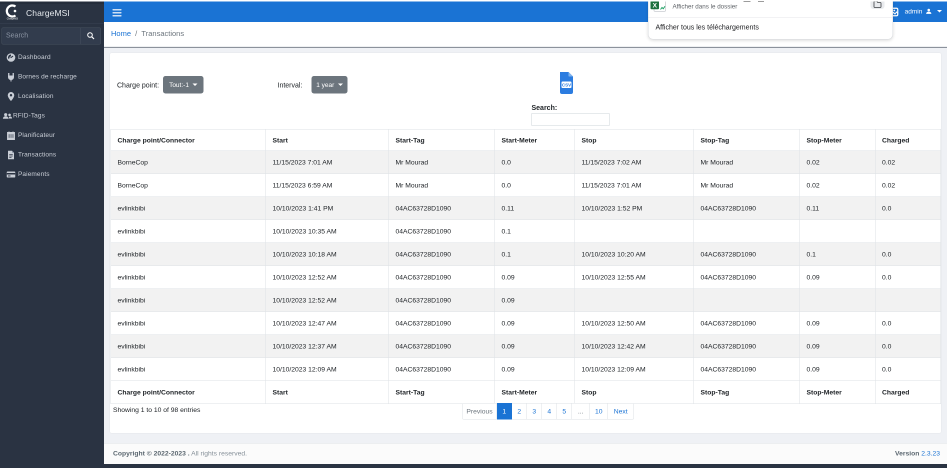 The height and width of the screenshot is (468, 947). I want to click on svg-text: X, so click(655, 6).